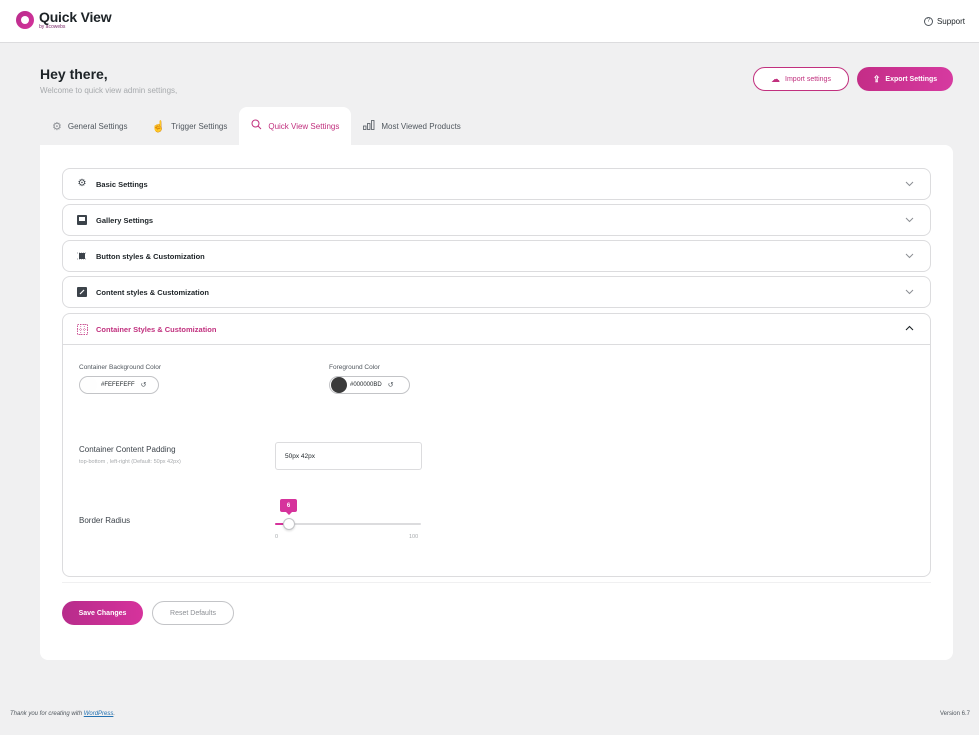  Describe the element at coordinates (288, 507) in the screenshot. I see `slider-value-tooltip: 6` at that location.